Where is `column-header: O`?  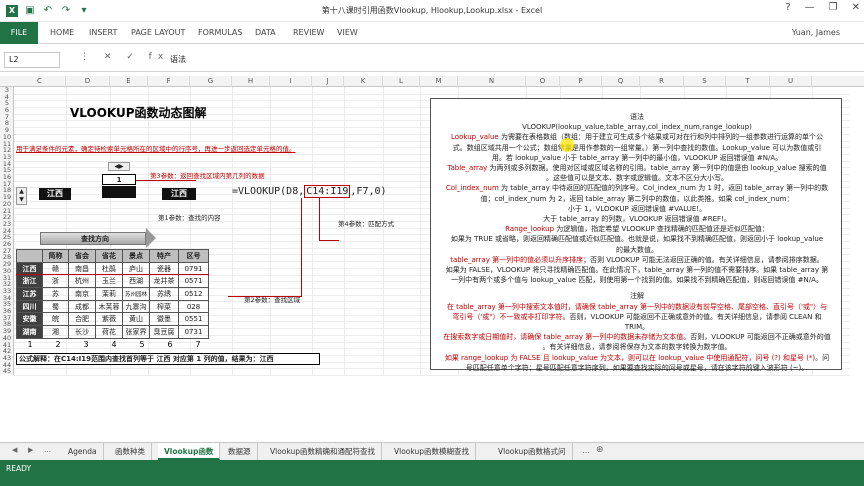 column-header: O is located at coordinates (543, 81).